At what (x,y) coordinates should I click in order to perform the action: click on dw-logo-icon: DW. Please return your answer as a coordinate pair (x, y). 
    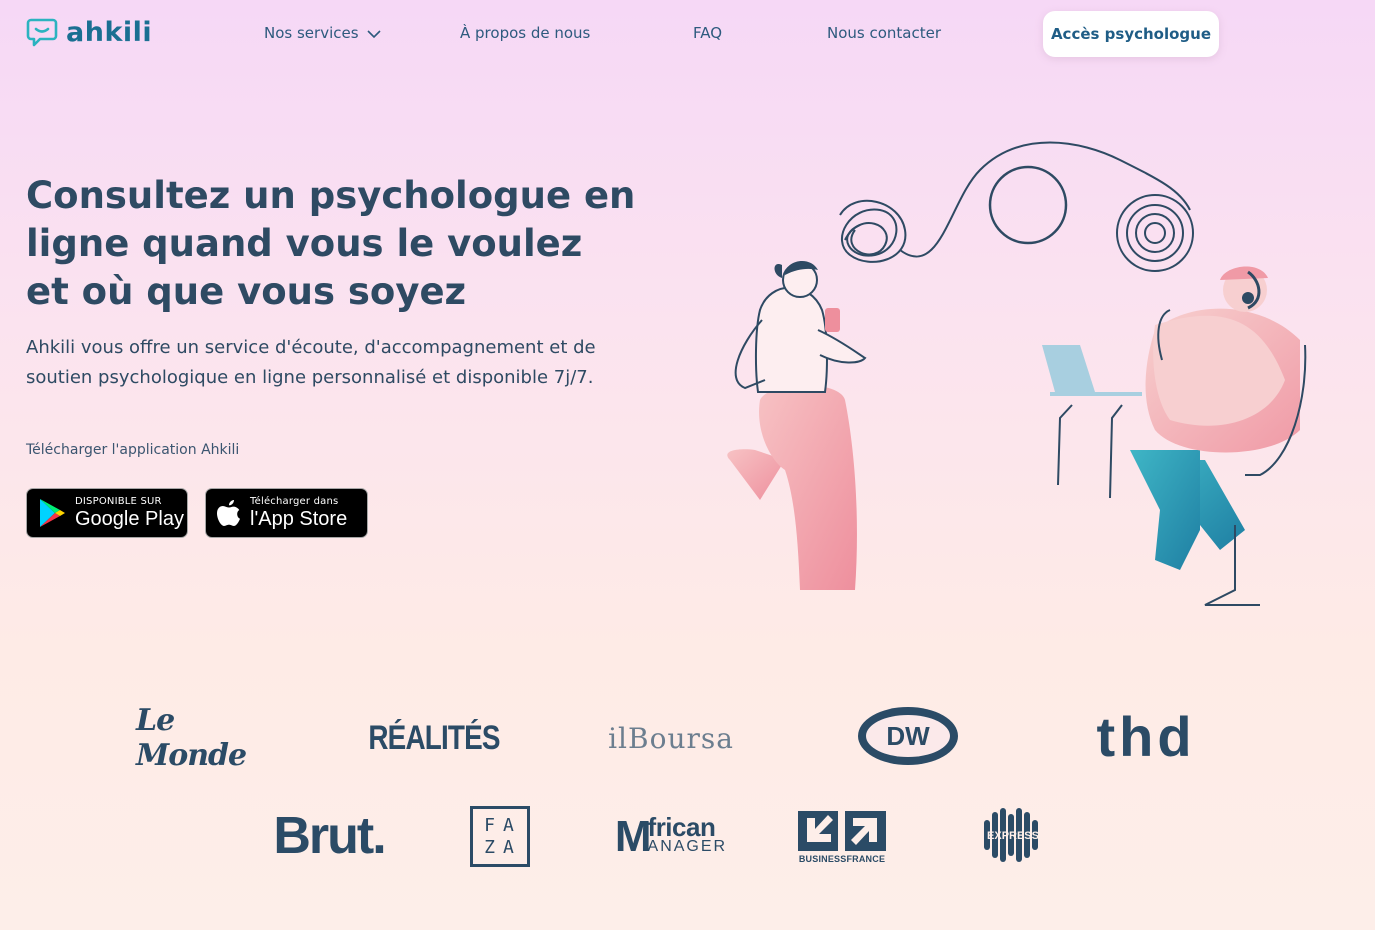
    Looking at the image, I should click on (908, 736).